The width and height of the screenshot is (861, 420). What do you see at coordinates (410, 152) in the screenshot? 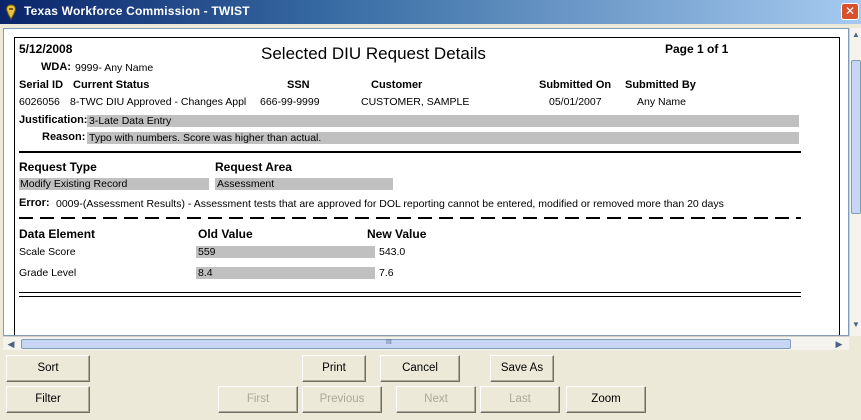
I see `section-divider` at bounding box center [410, 152].